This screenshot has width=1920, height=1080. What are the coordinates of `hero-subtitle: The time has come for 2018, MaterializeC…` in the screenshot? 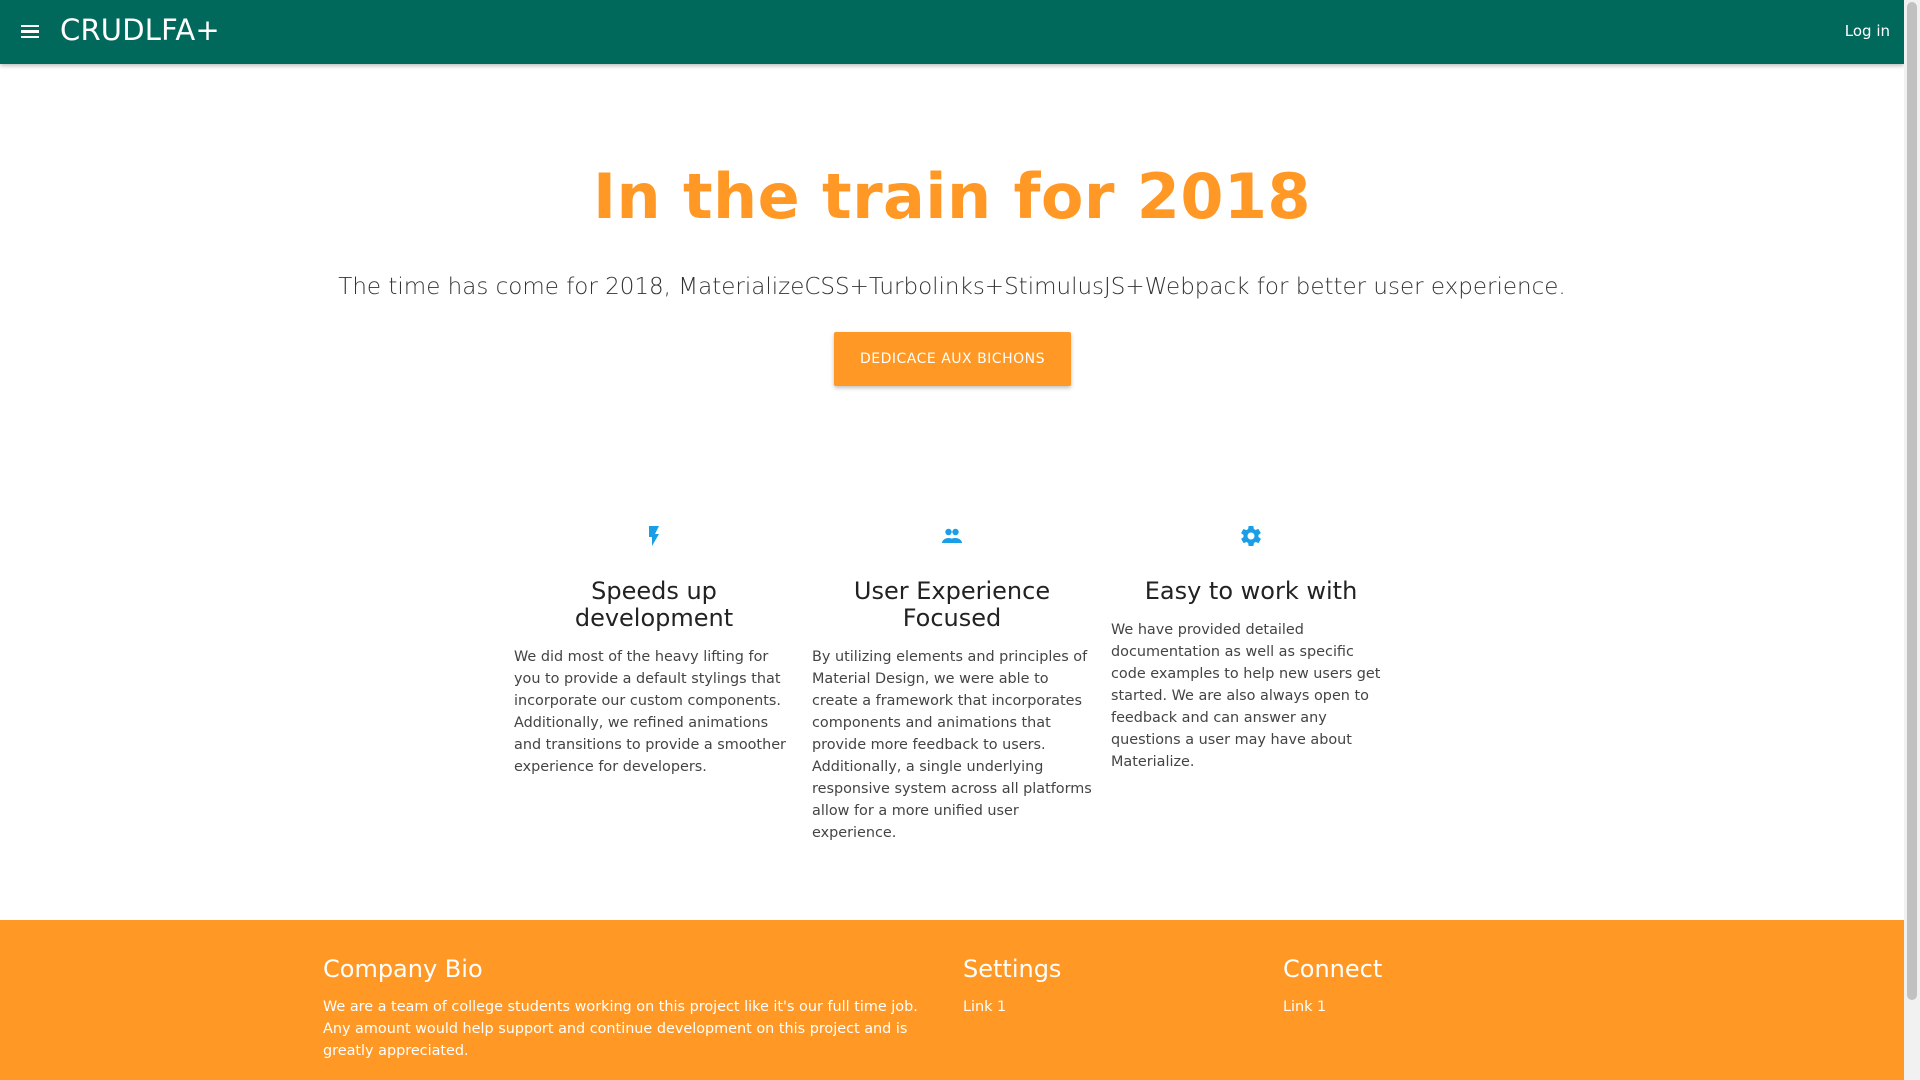 It's located at (952, 287).